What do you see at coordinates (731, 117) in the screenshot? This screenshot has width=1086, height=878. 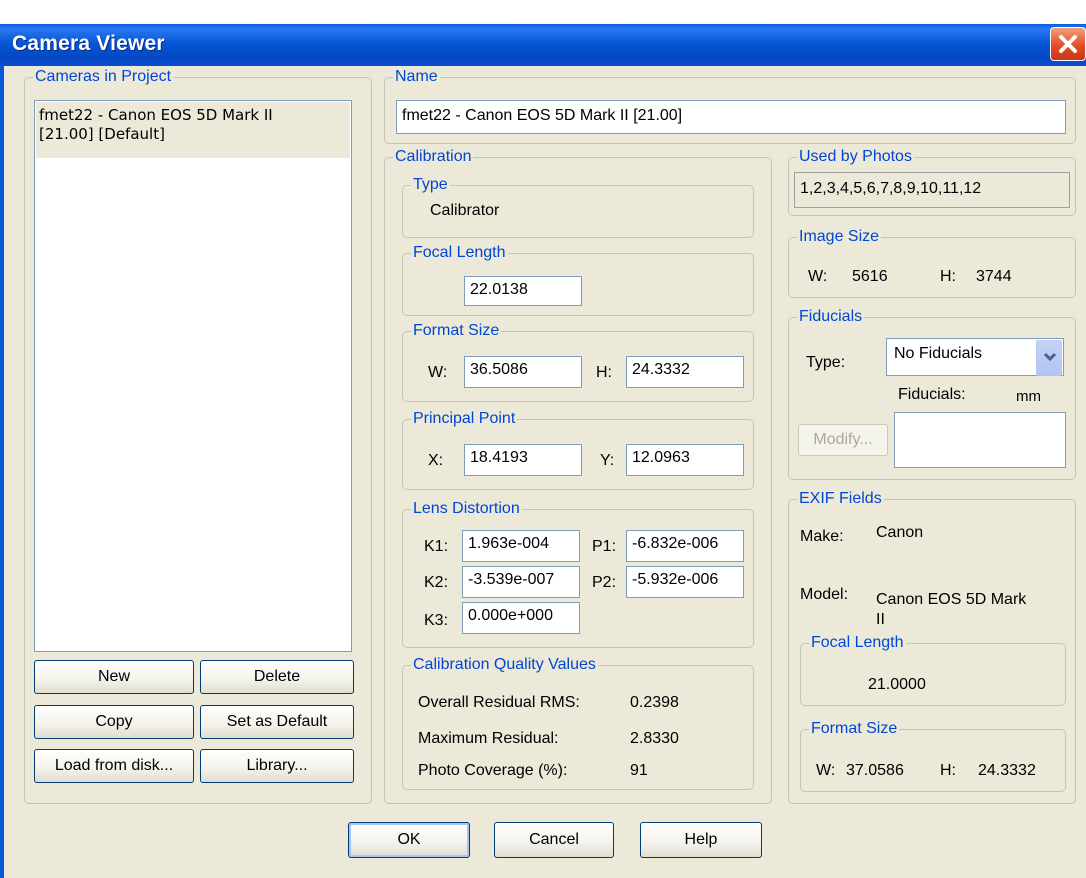 I see `camera-name-input: fmet22 - Canon EOS 5D Mark II [21.00]` at bounding box center [731, 117].